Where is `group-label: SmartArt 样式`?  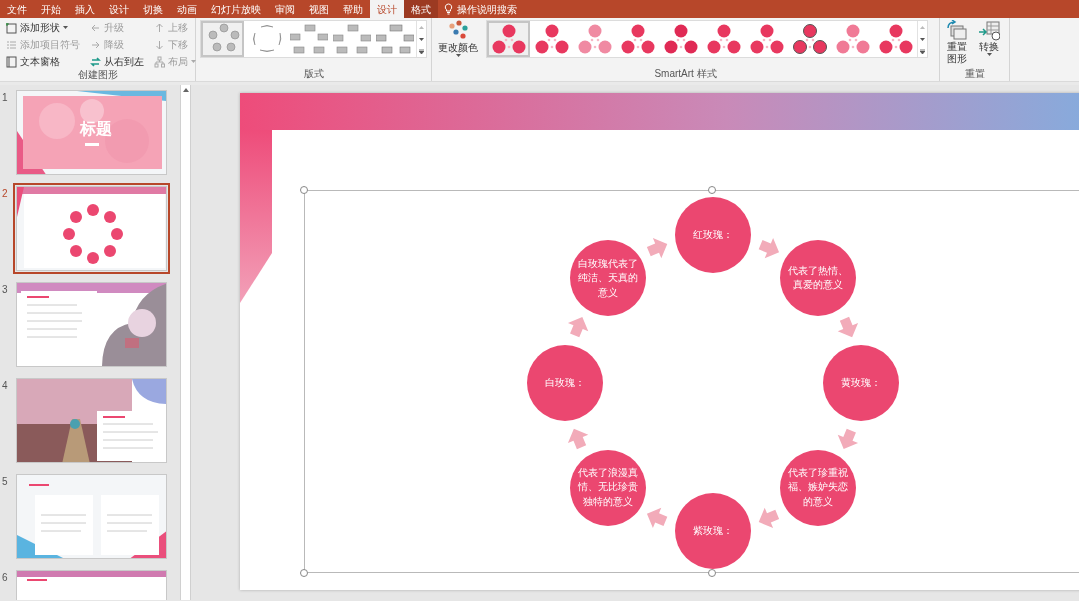 group-label: SmartArt 样式 is located at coordinates (685, 74).